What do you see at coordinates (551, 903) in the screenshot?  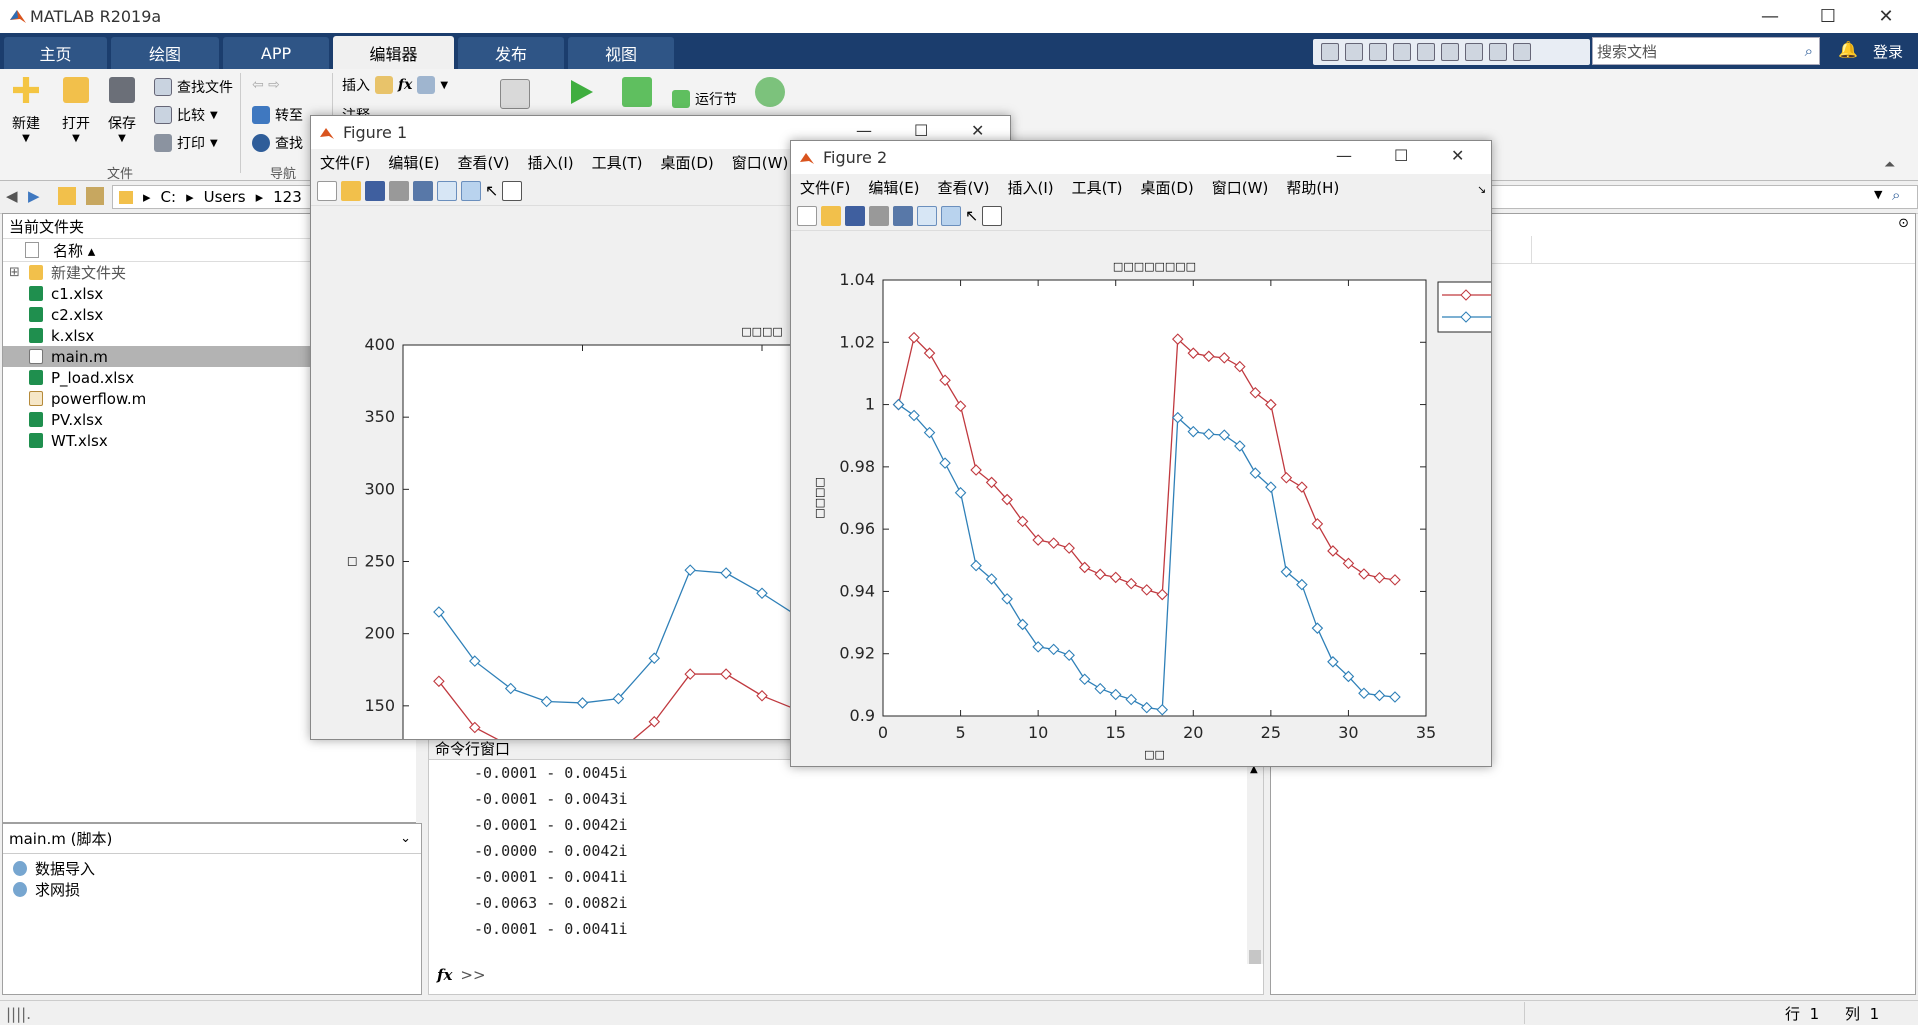 I see `command-output-line: -0.0063 - 0.0082i` at bounding box center [551, 903].